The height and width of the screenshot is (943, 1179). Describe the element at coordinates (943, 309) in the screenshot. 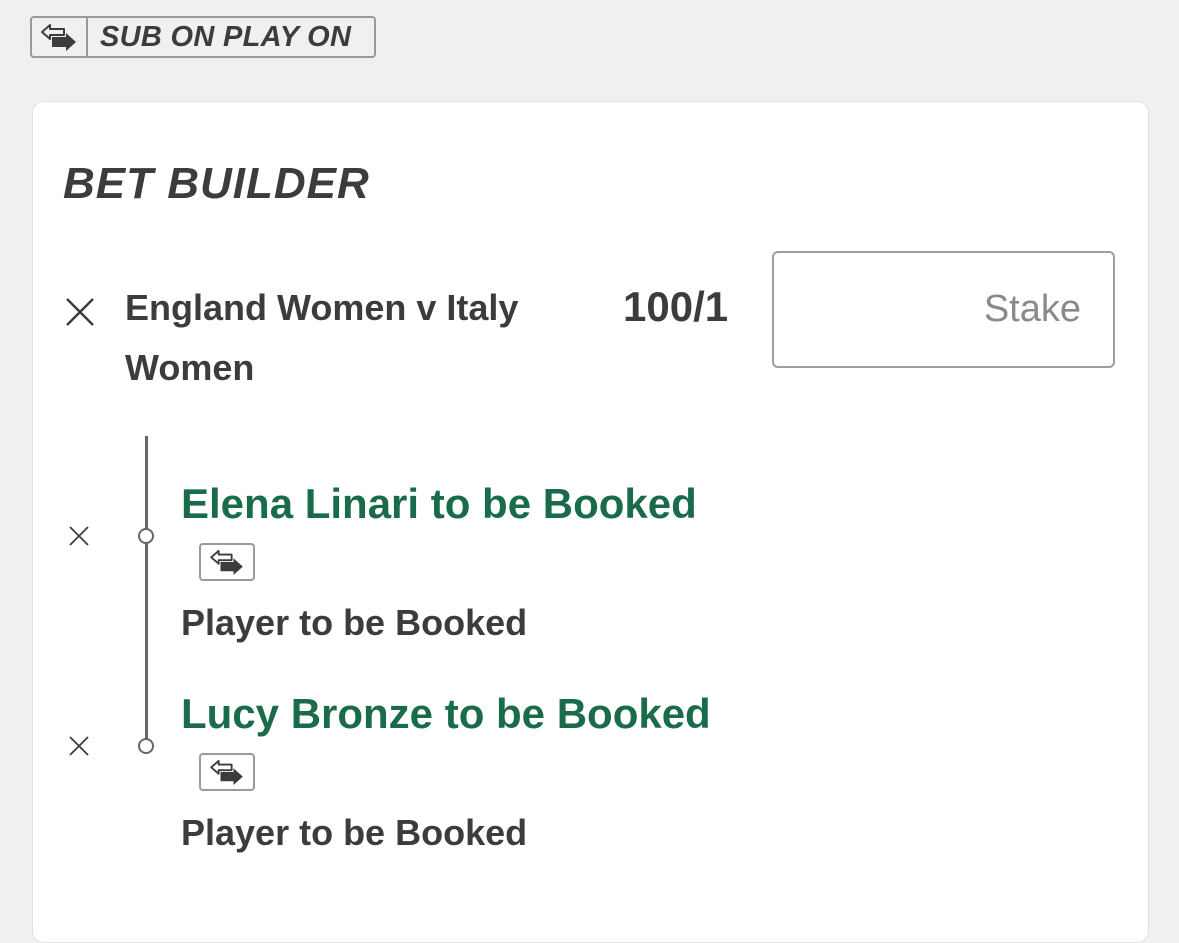

I see `stake-input` at that location.